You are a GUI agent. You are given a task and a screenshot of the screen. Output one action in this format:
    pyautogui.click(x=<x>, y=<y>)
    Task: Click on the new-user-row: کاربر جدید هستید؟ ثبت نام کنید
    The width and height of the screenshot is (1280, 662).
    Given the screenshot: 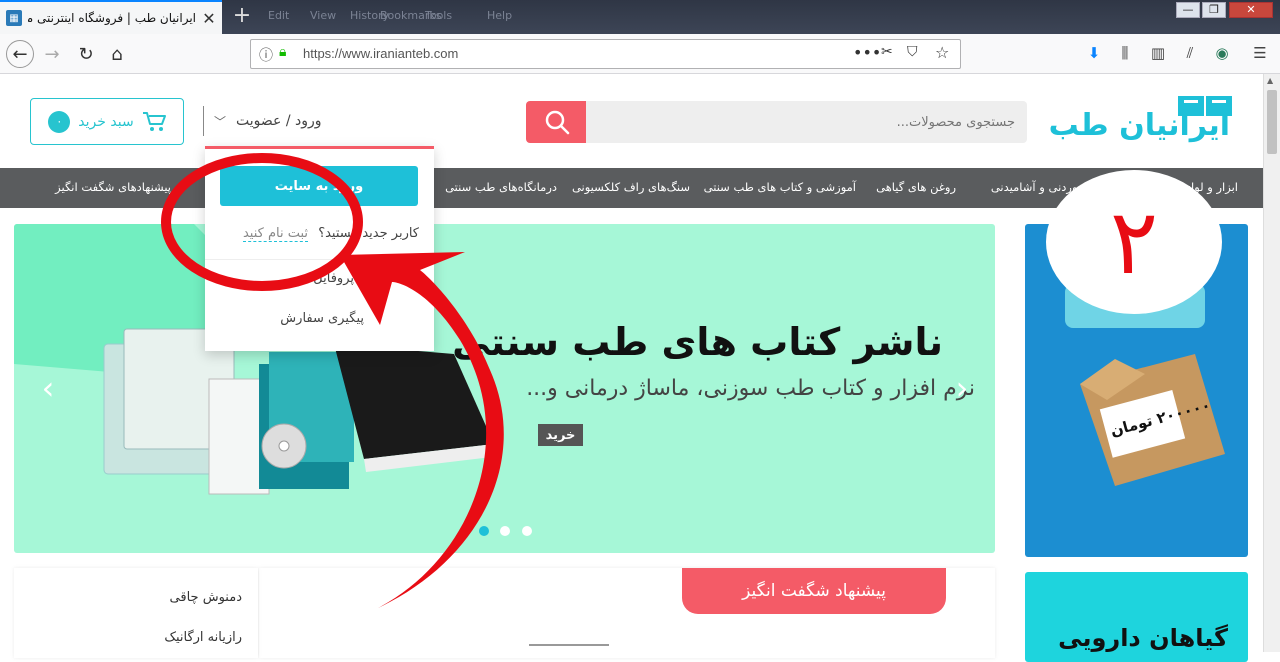 What is the action you would take?
    pyautogui.click(x=330, y=234)
    